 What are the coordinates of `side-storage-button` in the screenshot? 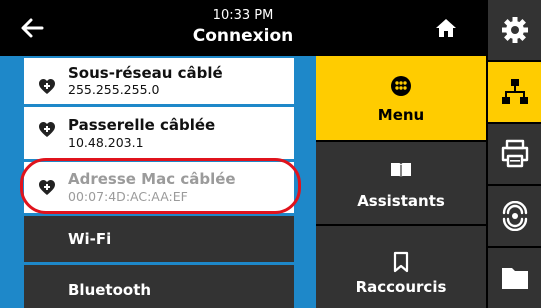 It's located at (514, 278).